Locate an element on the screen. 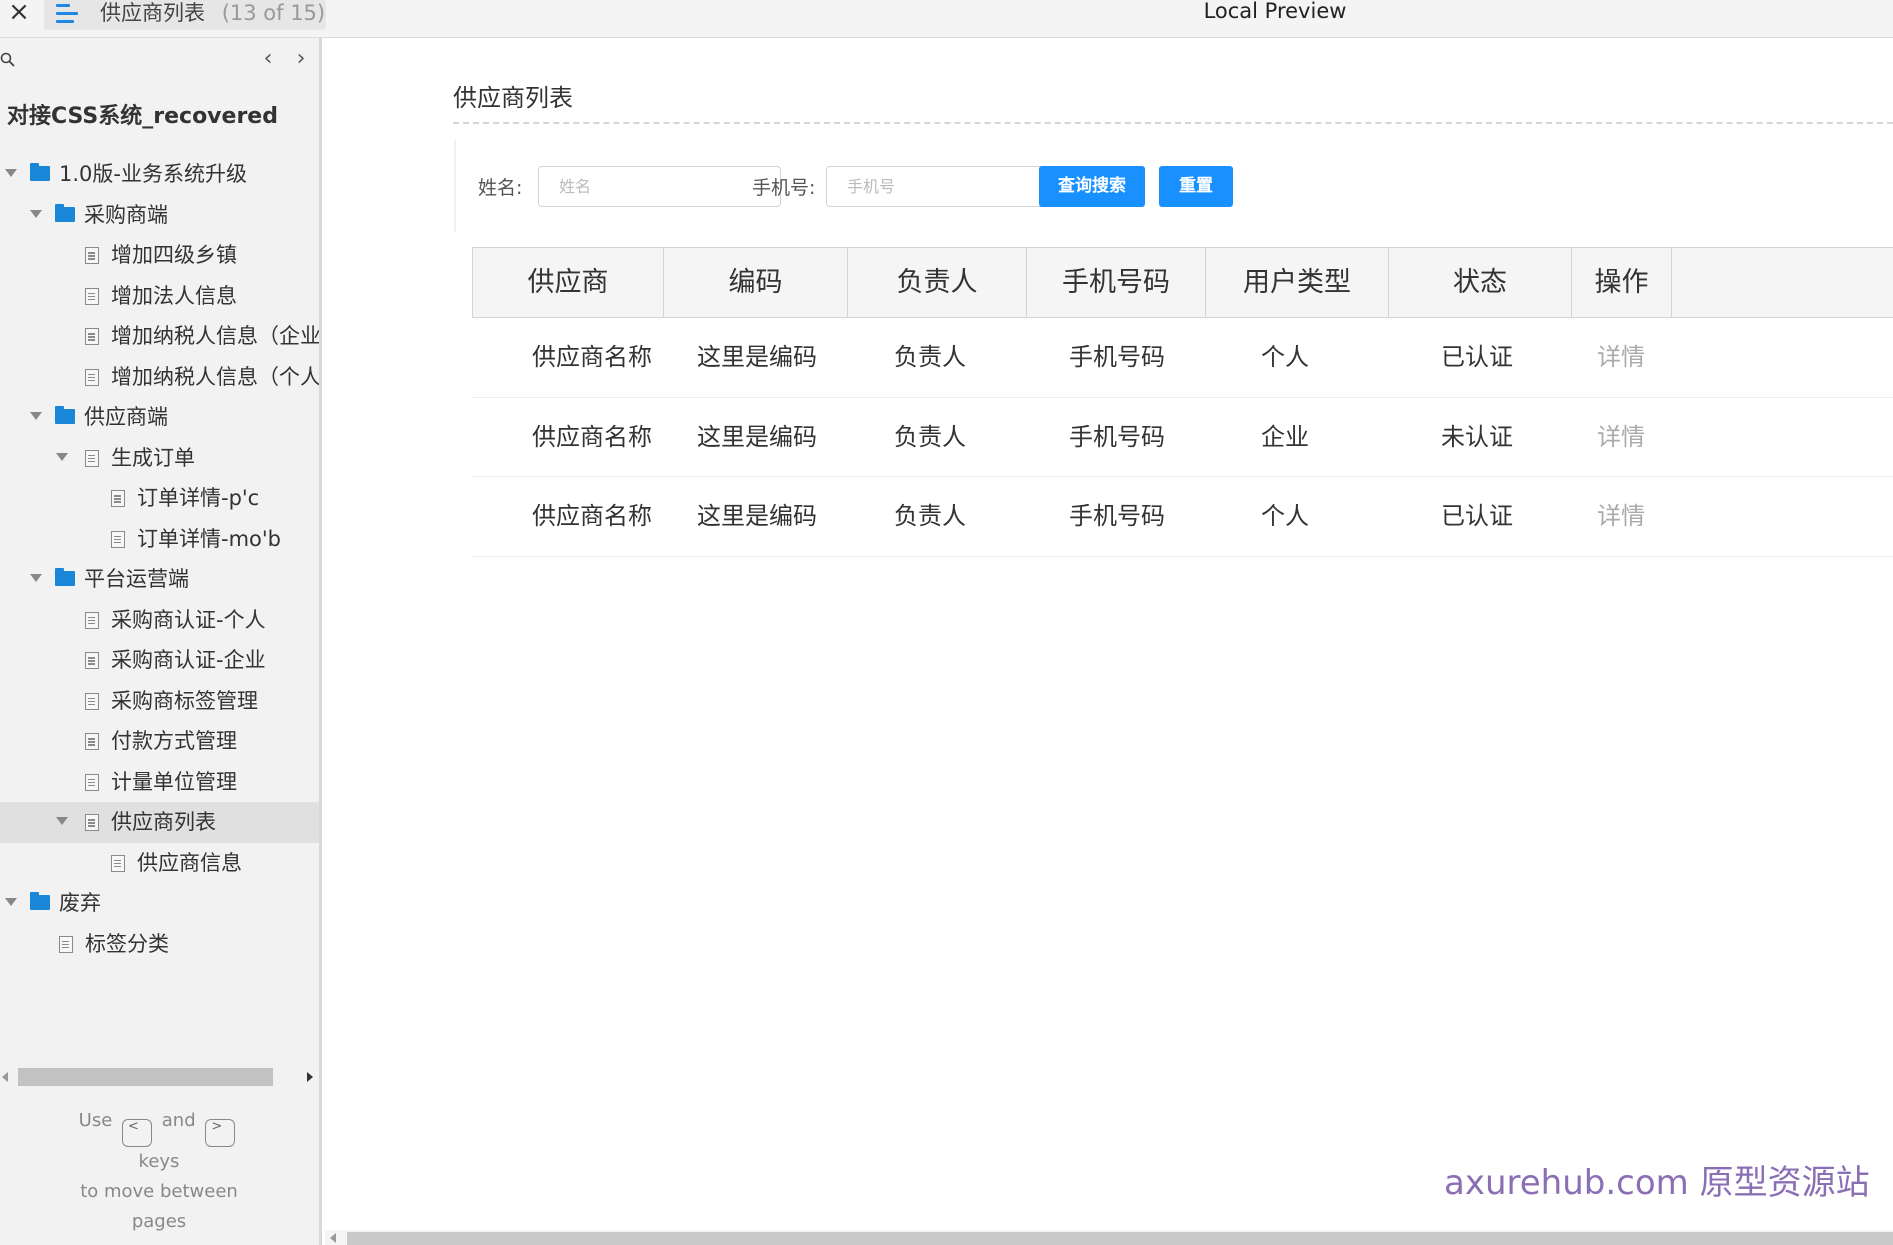  table-cell: 已认证 is located at coordinates (1477, 516).